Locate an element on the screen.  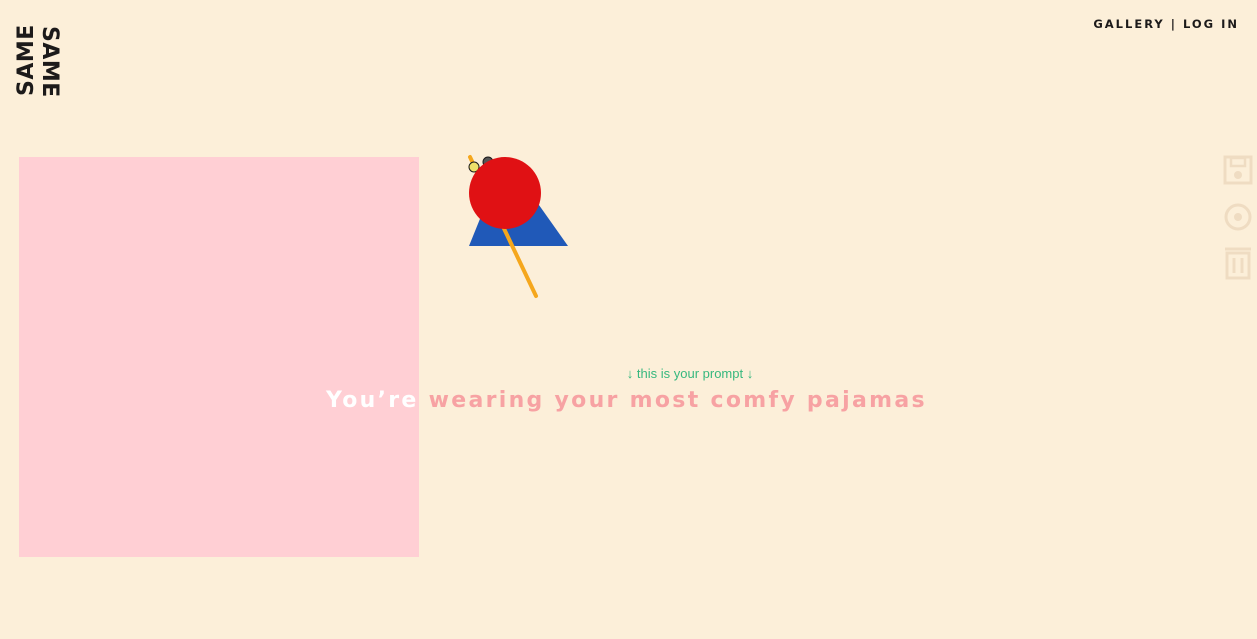
logo-word-rotated-down: SAME is located at coordinates (49, 62).